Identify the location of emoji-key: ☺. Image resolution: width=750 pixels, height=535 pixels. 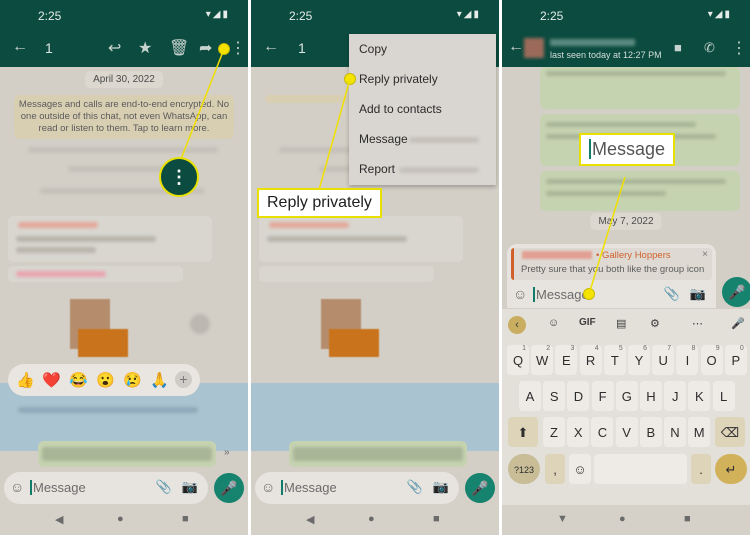
(580, 469).